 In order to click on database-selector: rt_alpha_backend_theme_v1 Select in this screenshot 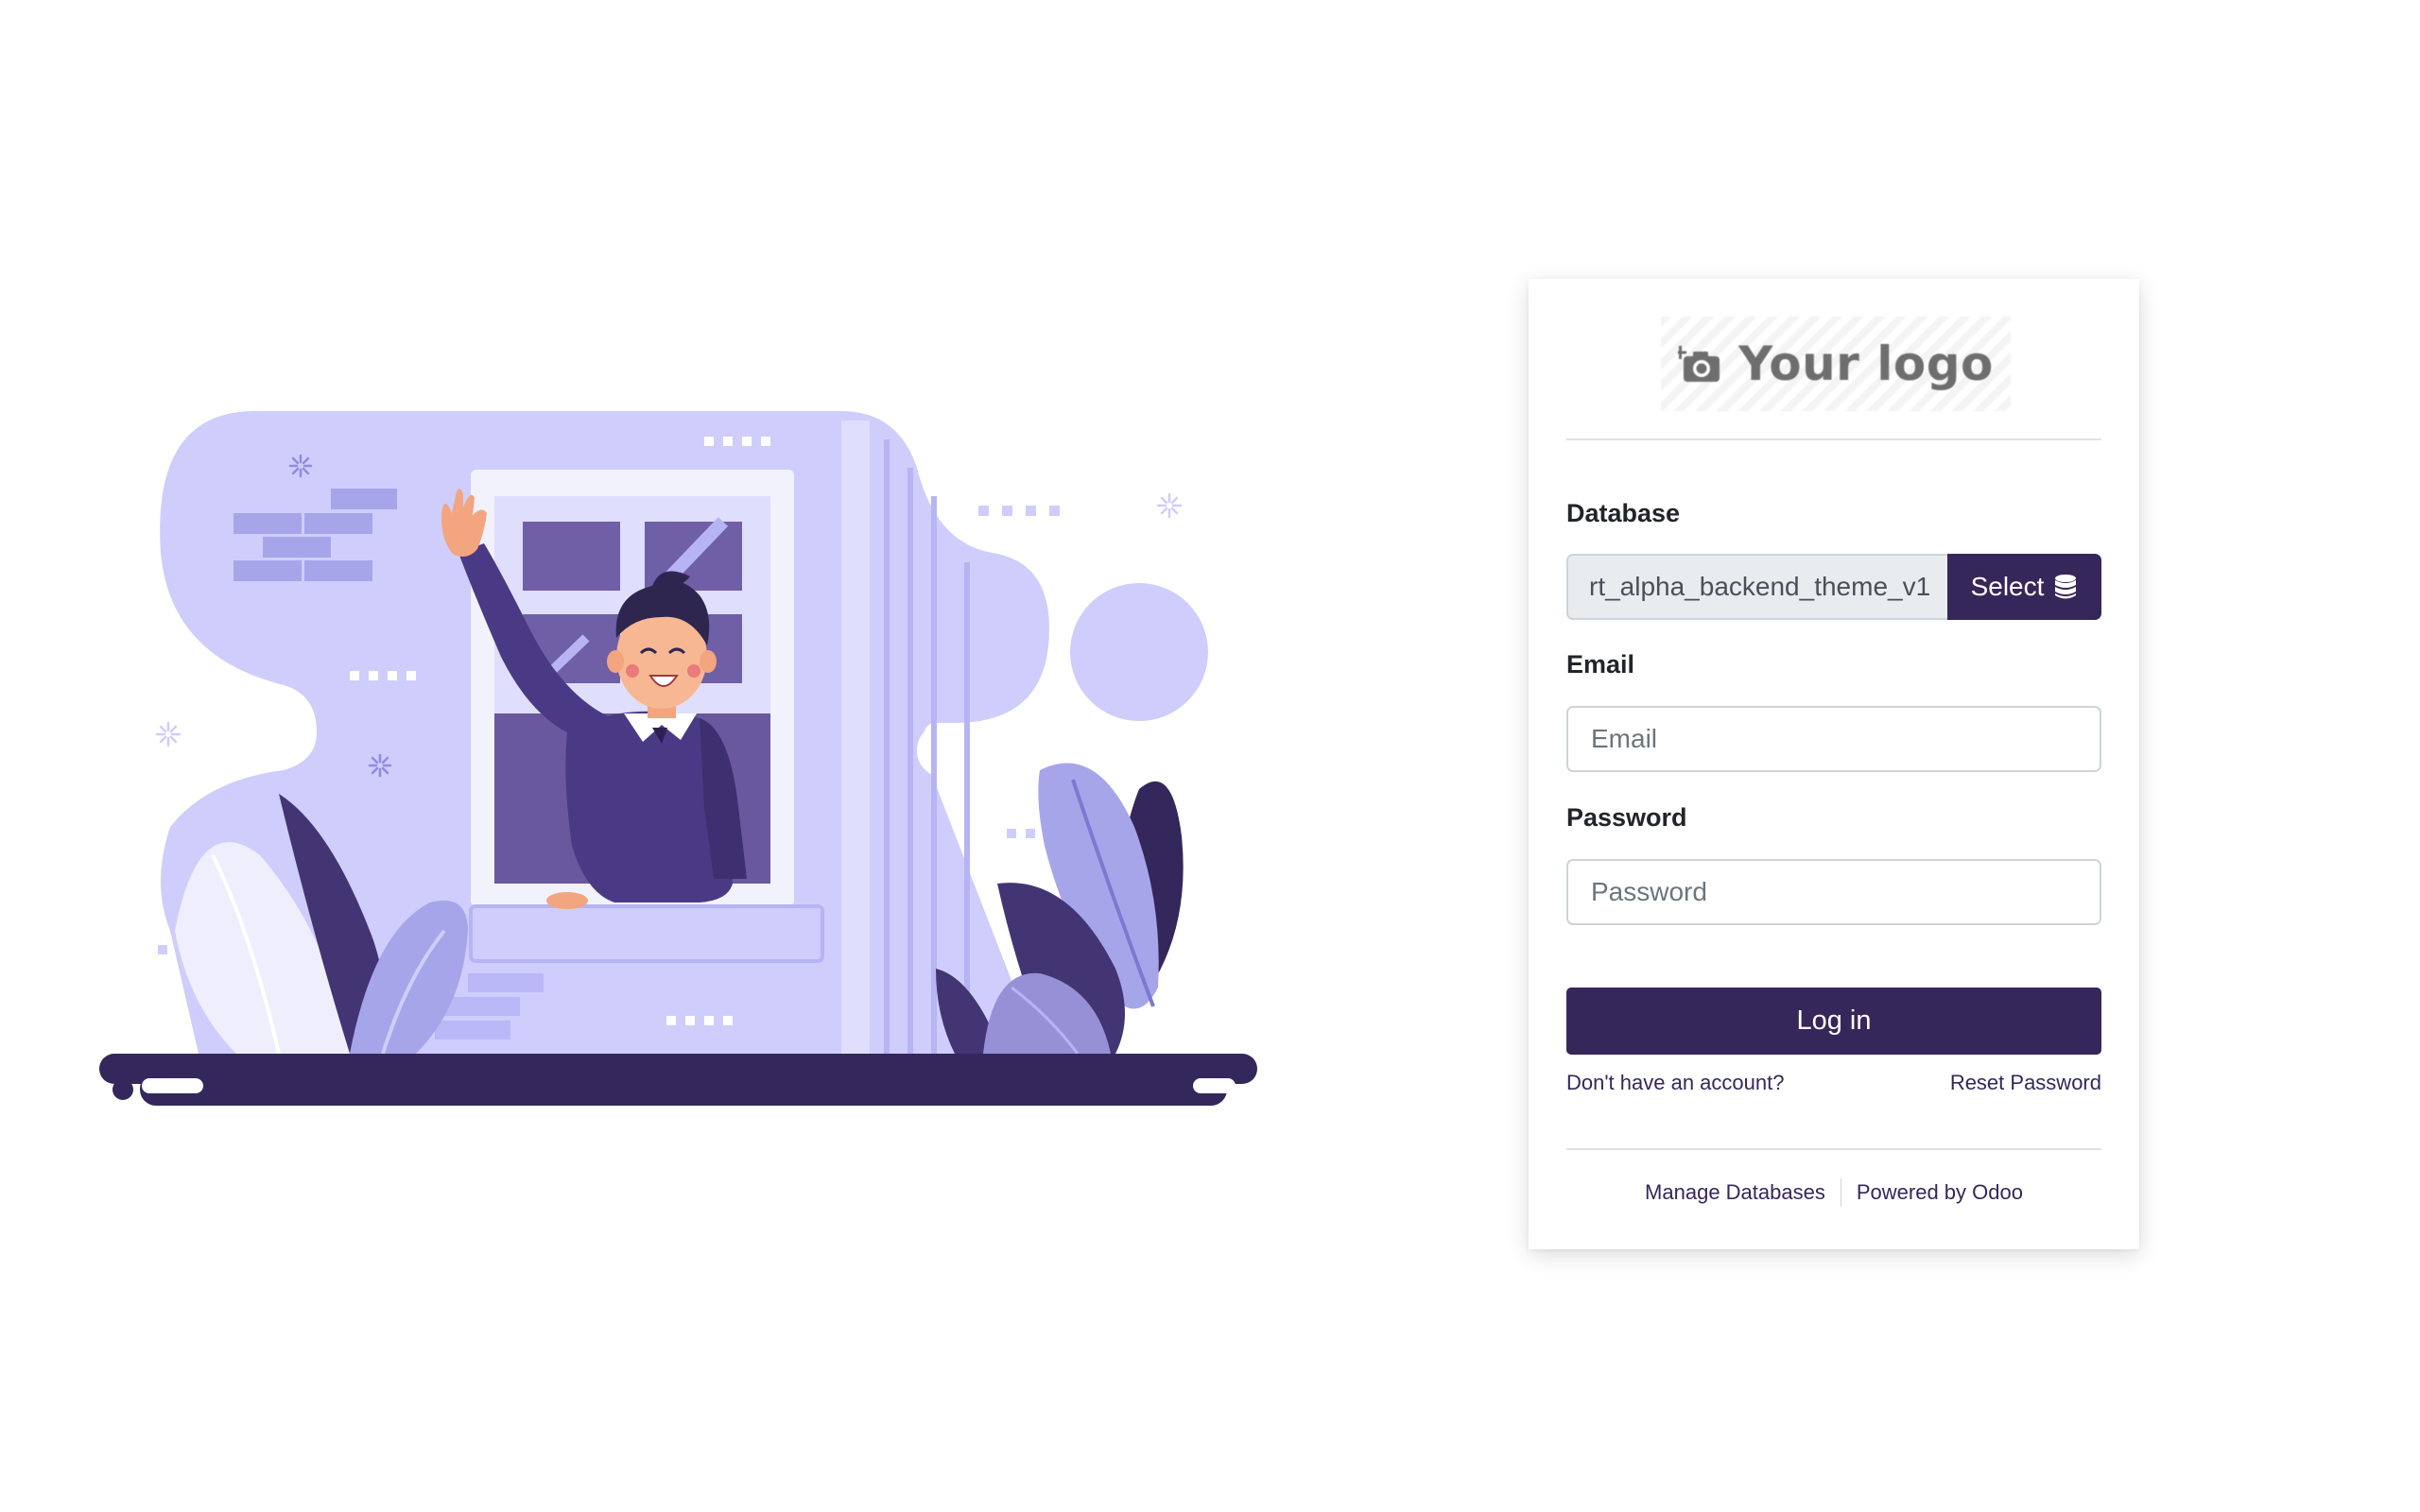, I will do `click(1833, 587)`.